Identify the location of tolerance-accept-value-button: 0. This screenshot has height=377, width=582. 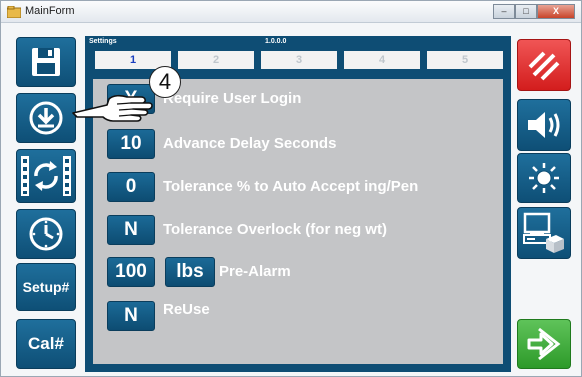
(131, 187).